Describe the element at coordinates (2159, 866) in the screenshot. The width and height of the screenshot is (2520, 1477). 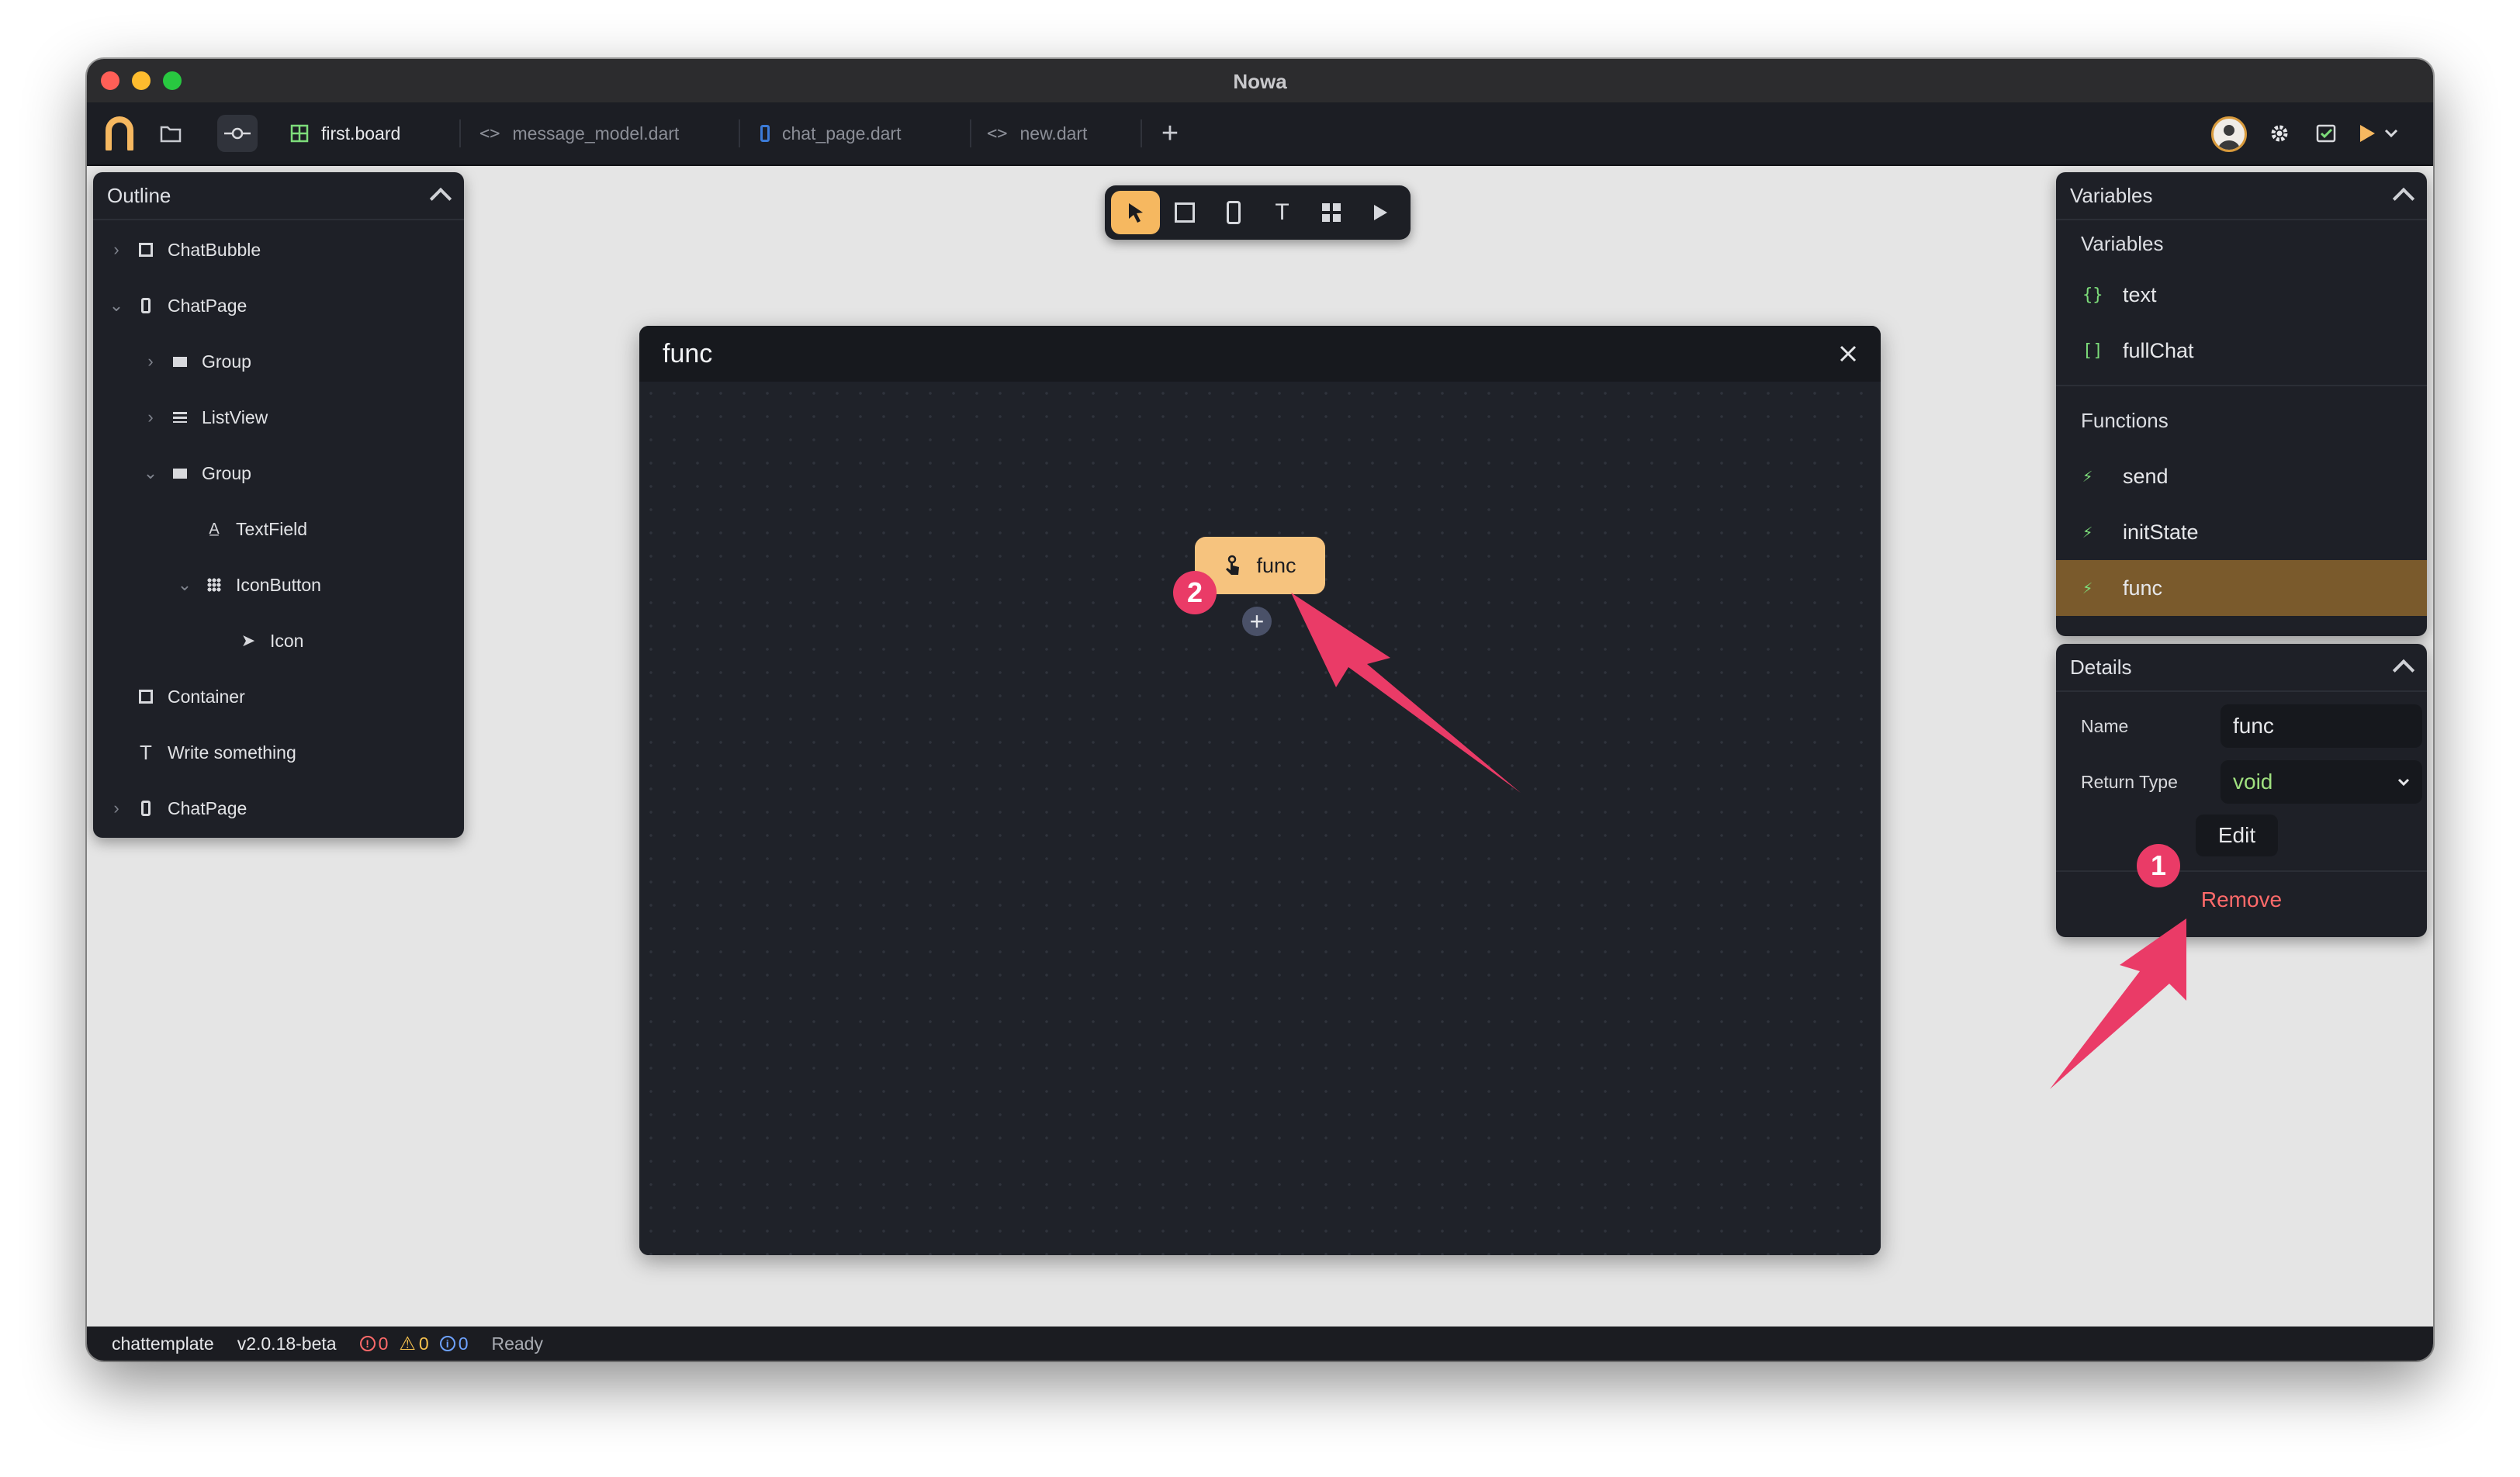
I see `annotation-badge-1: 1` at that location.